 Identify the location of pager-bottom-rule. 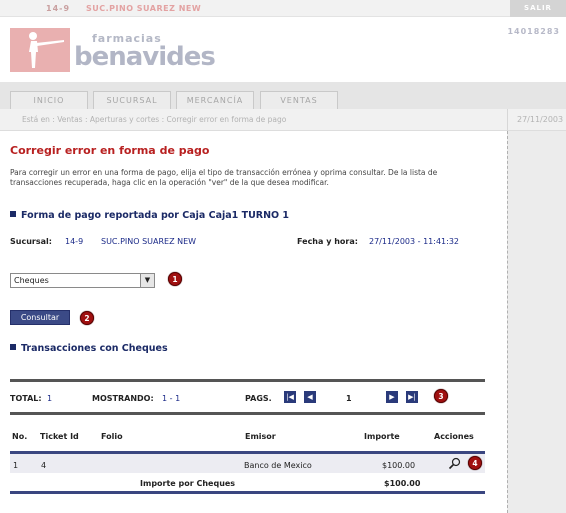
(247, 413).